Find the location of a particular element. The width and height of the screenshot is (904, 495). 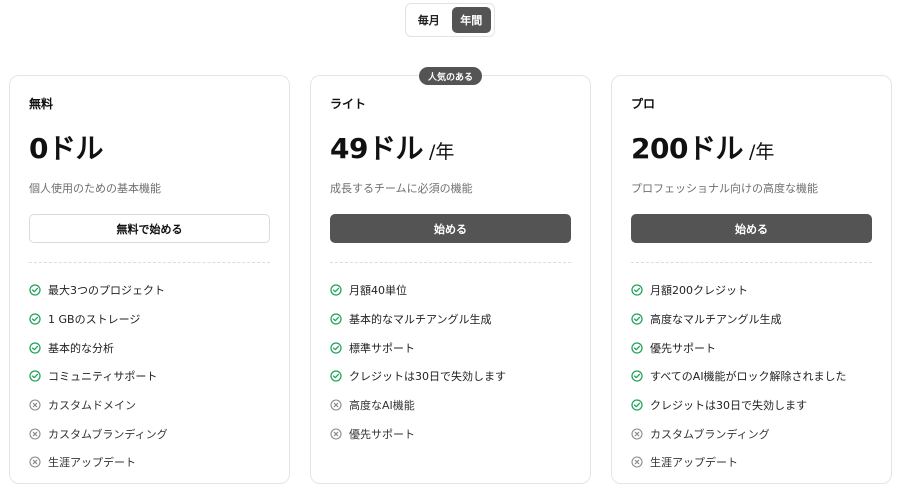

price-row: 200ドル /年 is located at coordinates (702, 147).